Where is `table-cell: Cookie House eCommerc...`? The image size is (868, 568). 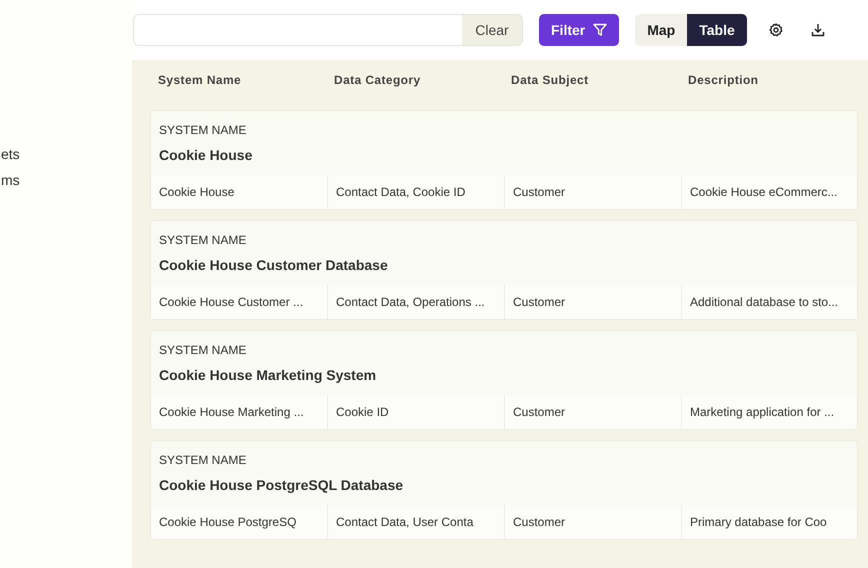
table-cell: Cookie House eCommerc... is located at coordinates (770, 192).